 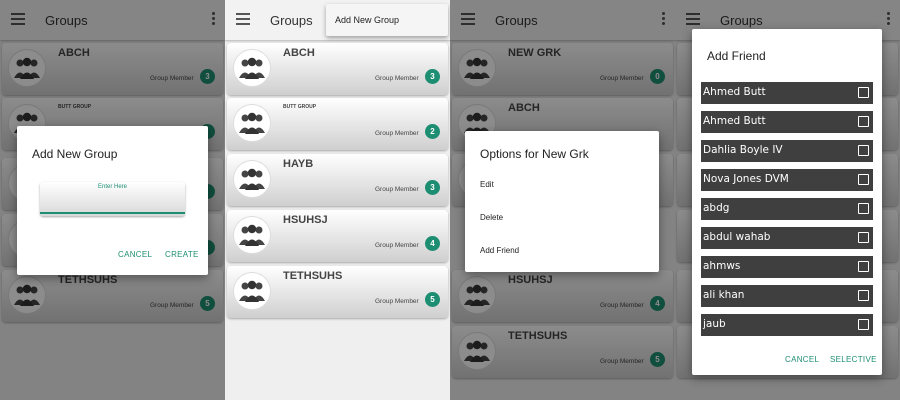 I want to click on group-card: HAYB Group Member 3, so click(x=337, y=180).